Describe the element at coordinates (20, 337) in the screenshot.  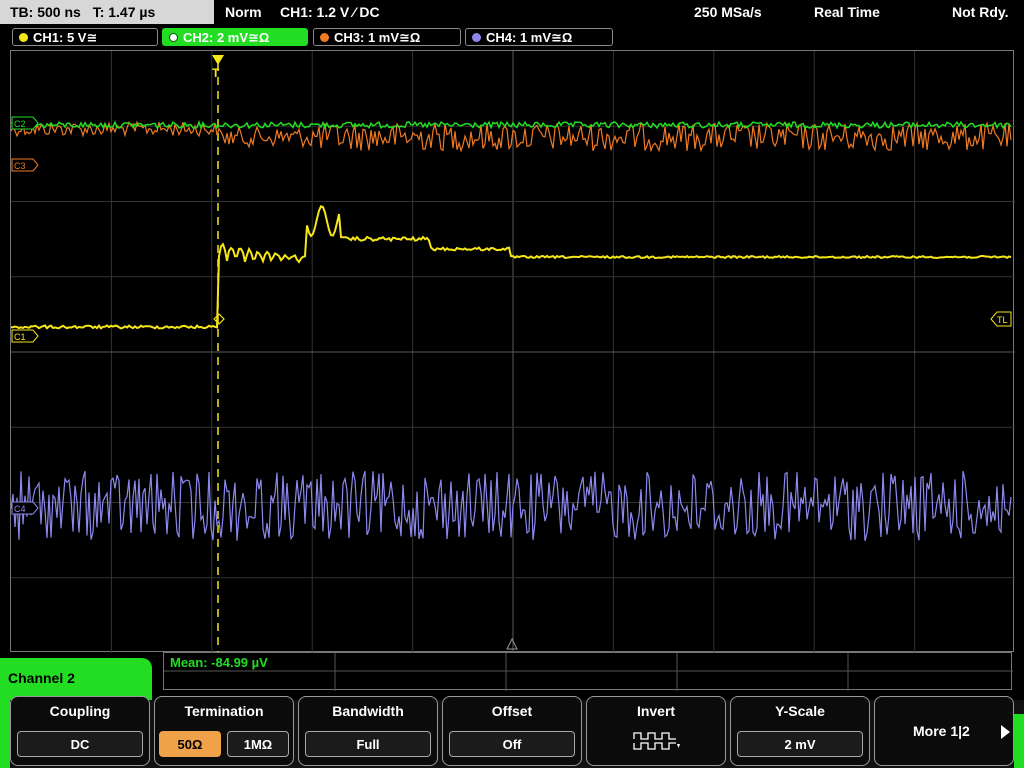
I see `ch1-marker-label: C1` at that location.